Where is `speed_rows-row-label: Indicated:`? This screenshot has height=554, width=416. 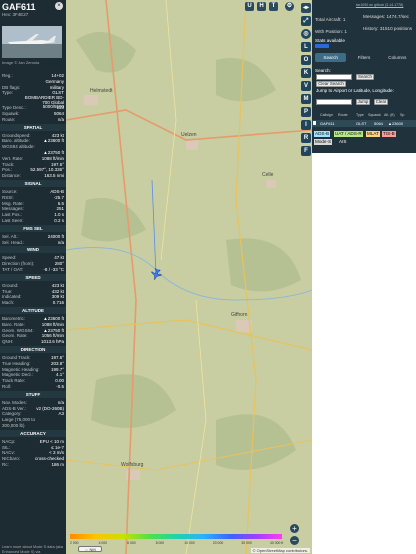 speed_rows-row-label: Indicated: is located at coordinates (12, 297).